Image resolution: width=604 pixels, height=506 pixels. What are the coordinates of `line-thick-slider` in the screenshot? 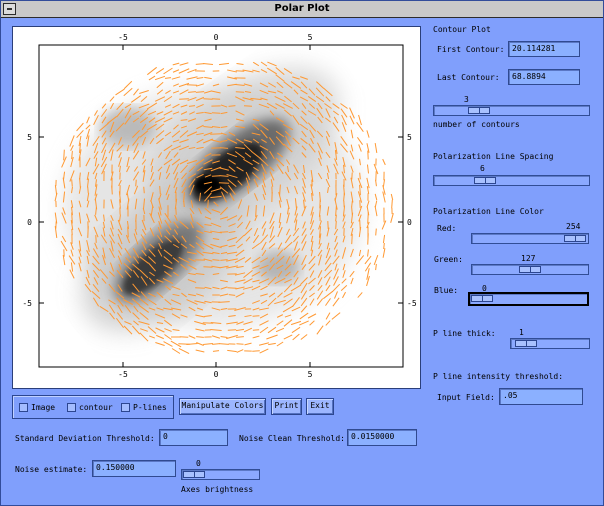 It's located at (550, 343).